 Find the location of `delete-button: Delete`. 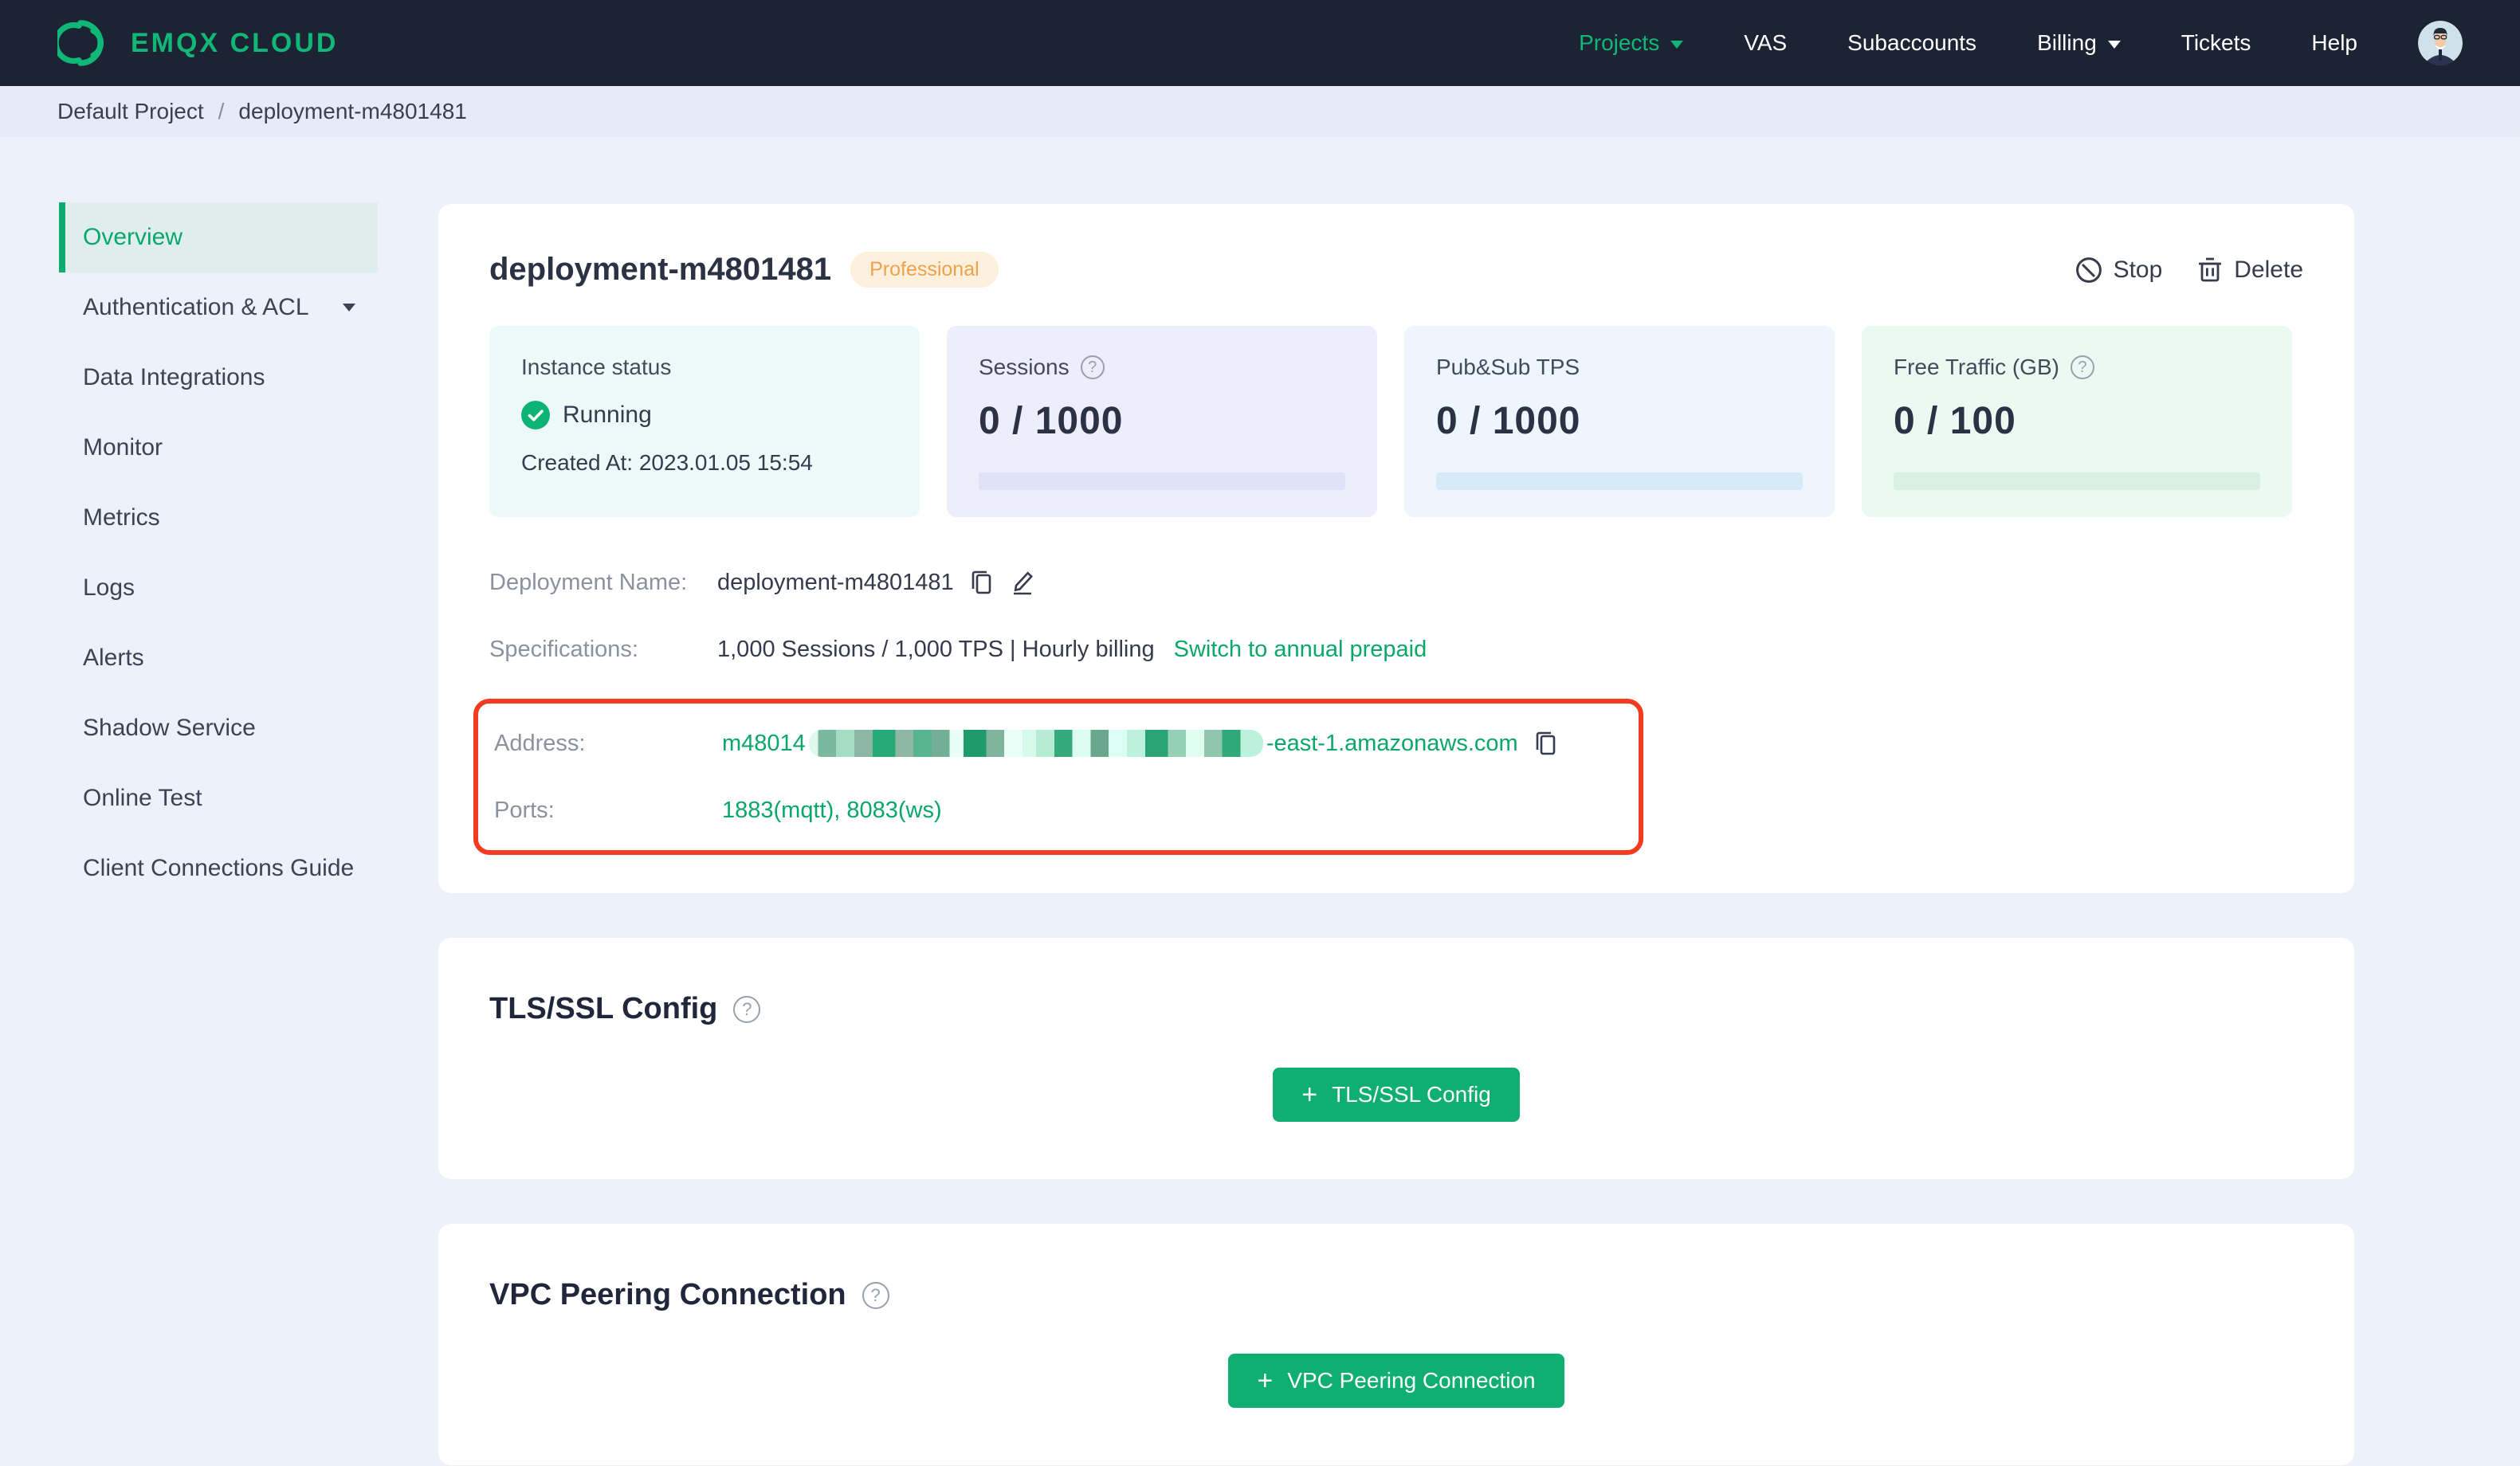

delete-button: Delete is located at coordinates (2250, 270).